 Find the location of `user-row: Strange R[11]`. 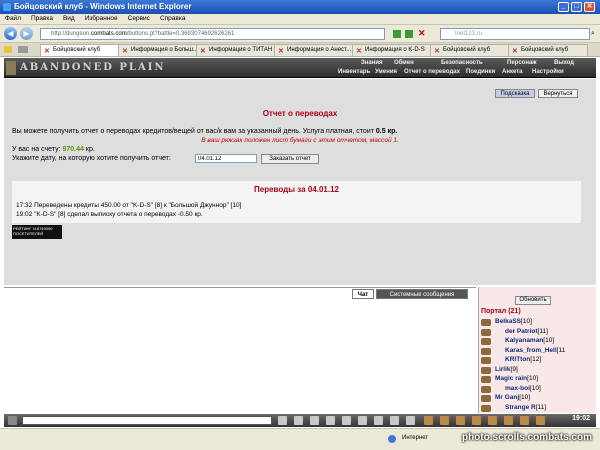

user-row: Strange R[11] is located at coordinates (538, 409).